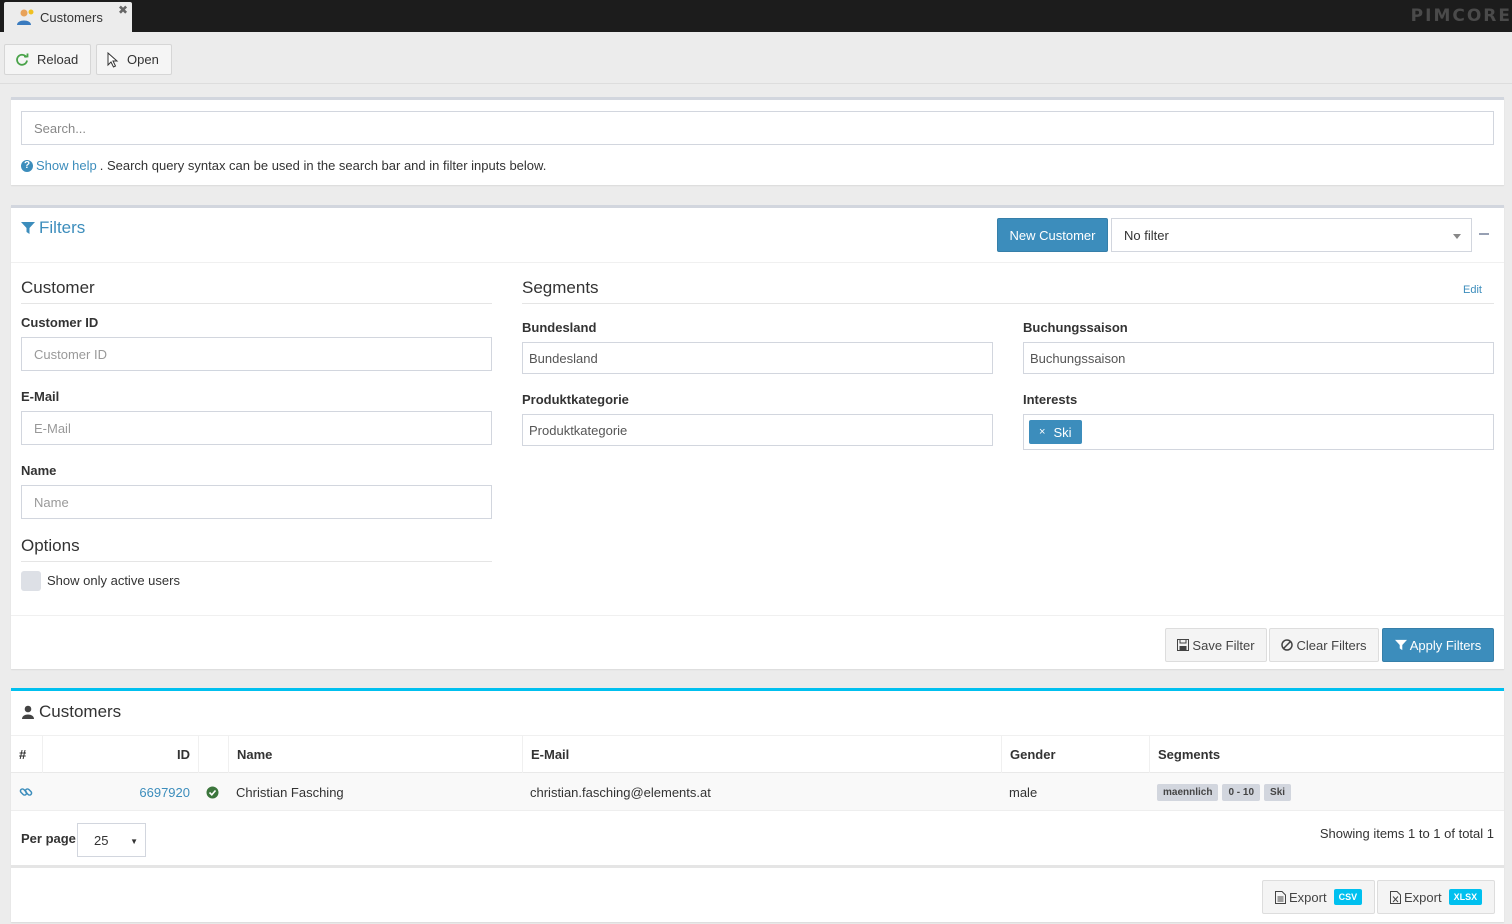 The image size is (1512, 924). What do you see at coordinates (134, 841) in the screenshot?
I see `caret-down-icon: ▼` at bounding box center [134, 841].